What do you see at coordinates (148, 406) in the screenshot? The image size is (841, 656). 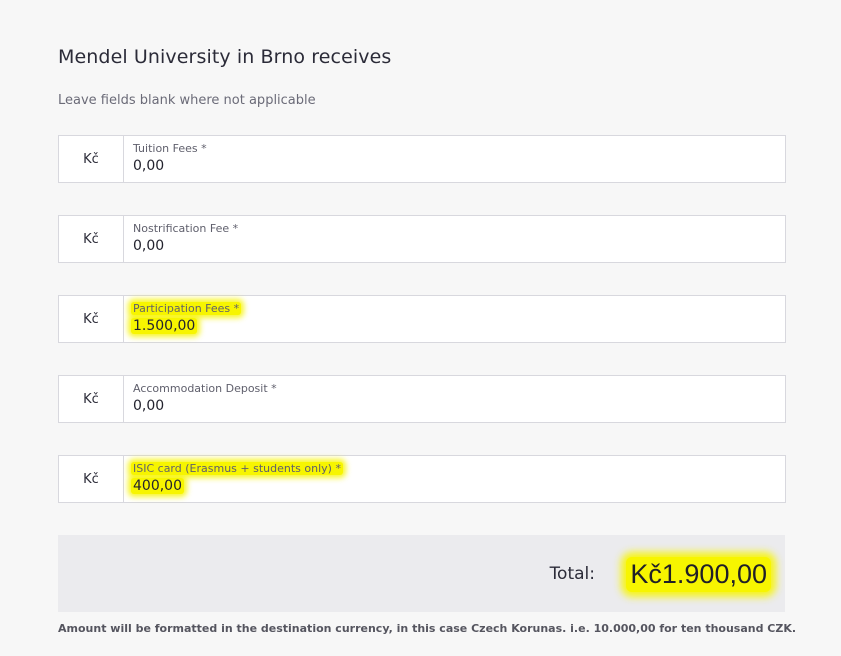 I see `accommodation-deposit-value: 0,00` at bounding box center [148, 406].